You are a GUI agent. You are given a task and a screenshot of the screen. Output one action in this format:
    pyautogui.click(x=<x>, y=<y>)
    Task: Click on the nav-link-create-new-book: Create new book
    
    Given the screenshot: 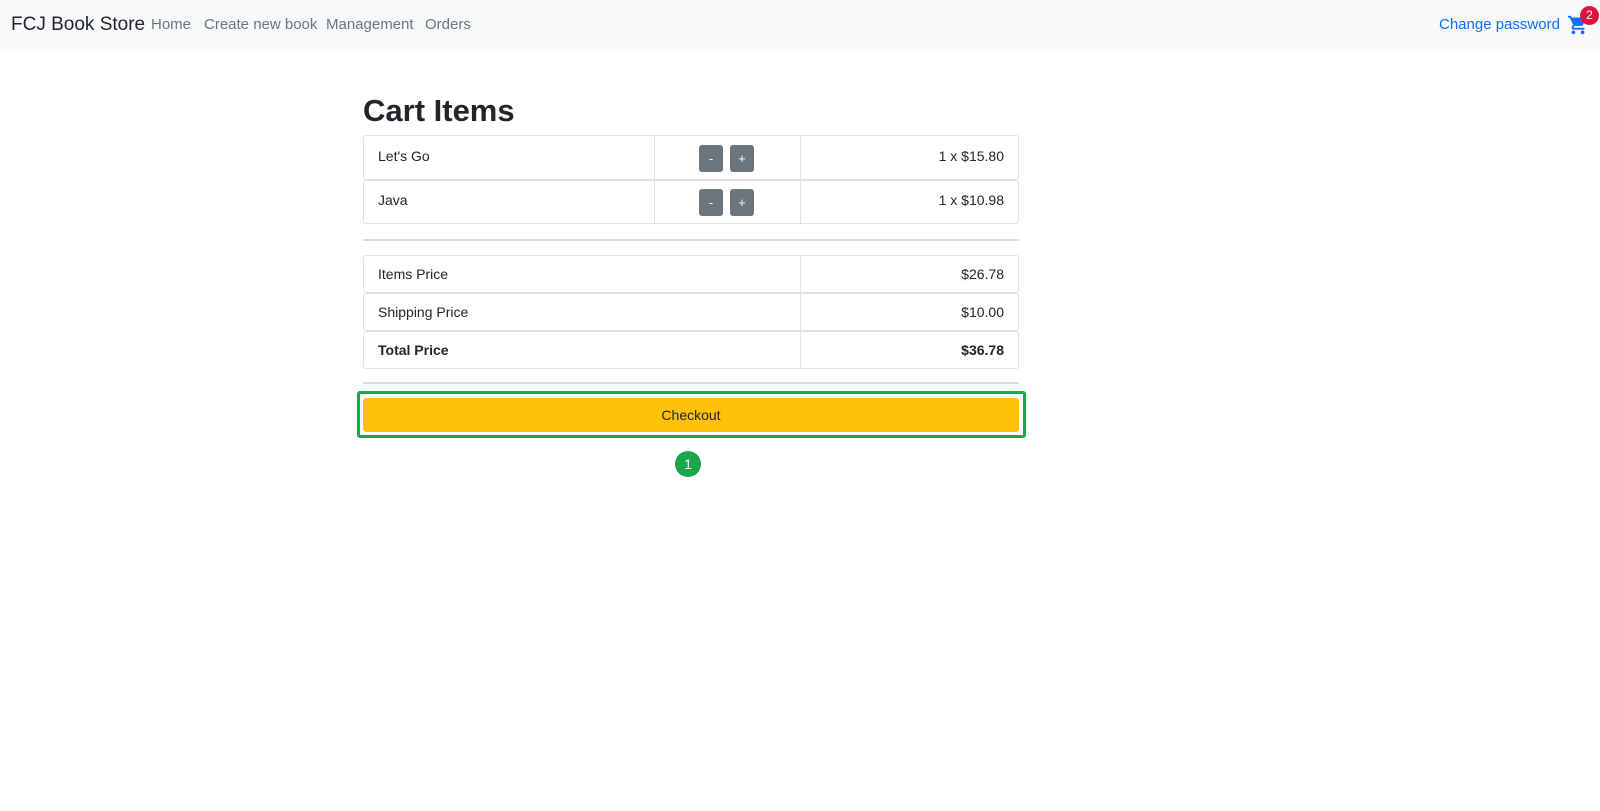 What is the action you would take?
    pyautogui.click(x=260, y=24)
    